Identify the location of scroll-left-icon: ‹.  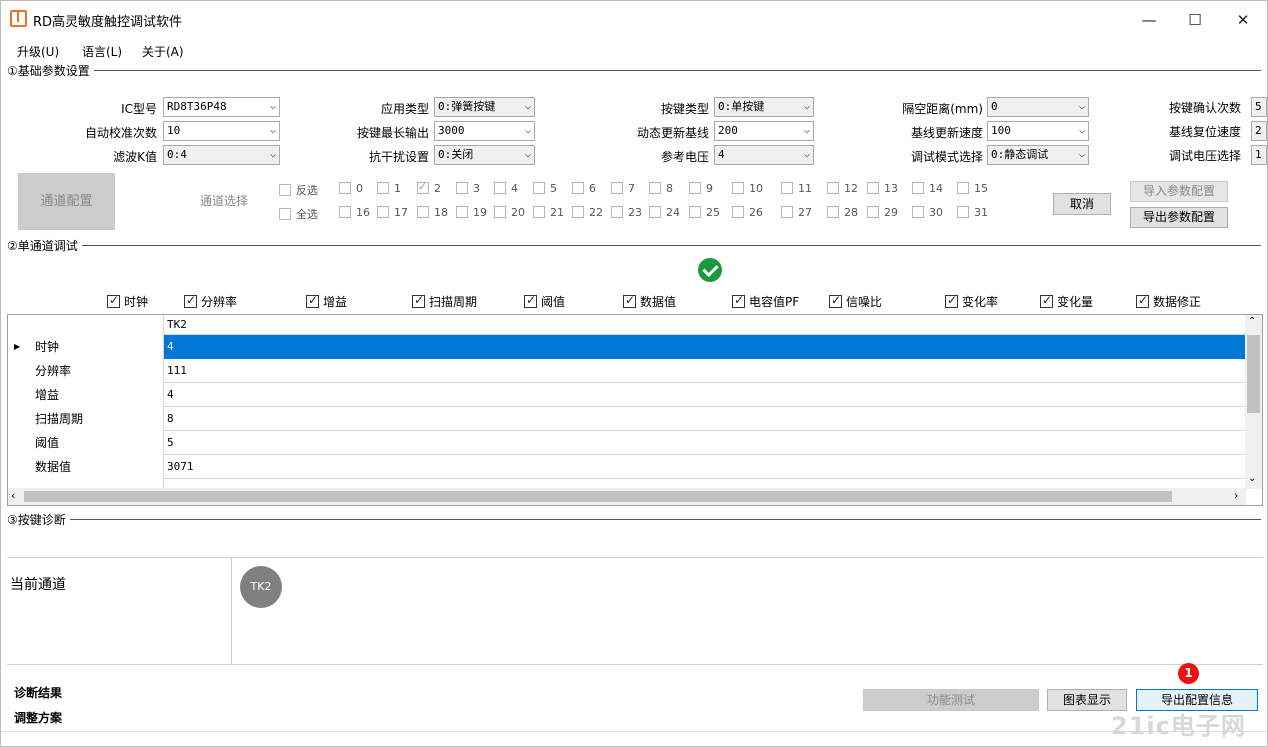
(13, 495).